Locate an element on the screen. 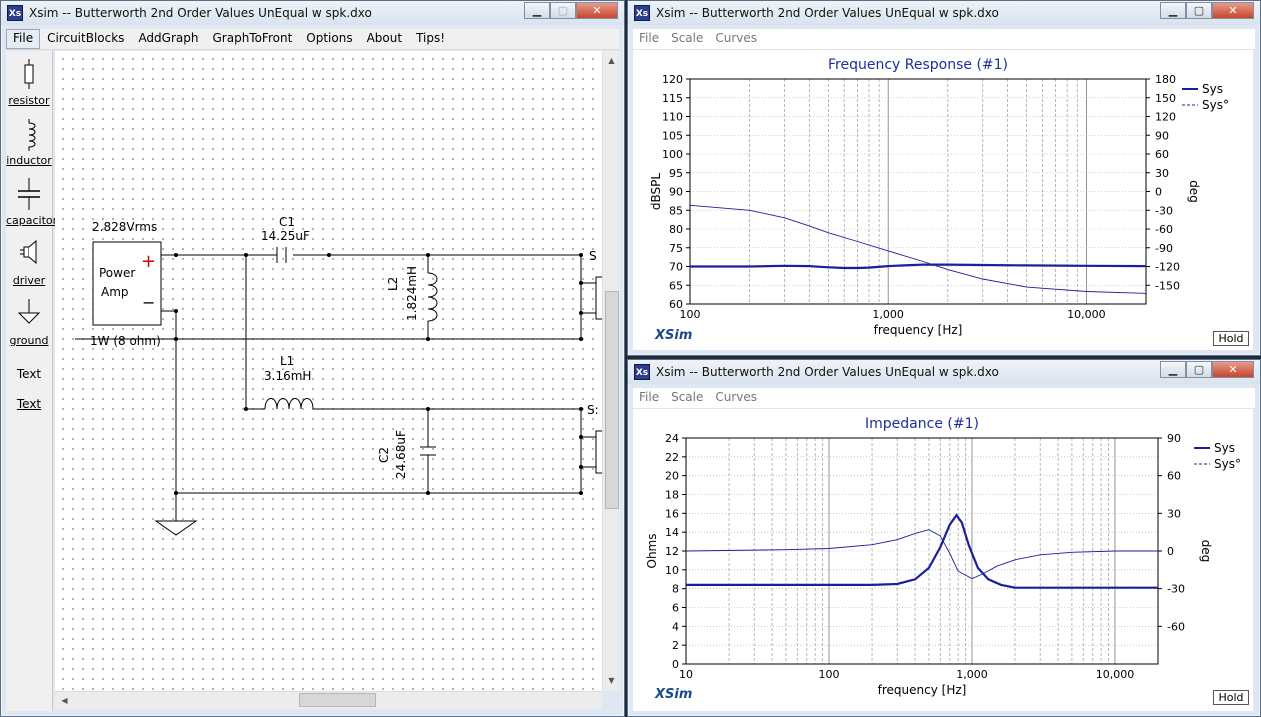  y-tick-label: 65 is located at coordinates (676, 285).